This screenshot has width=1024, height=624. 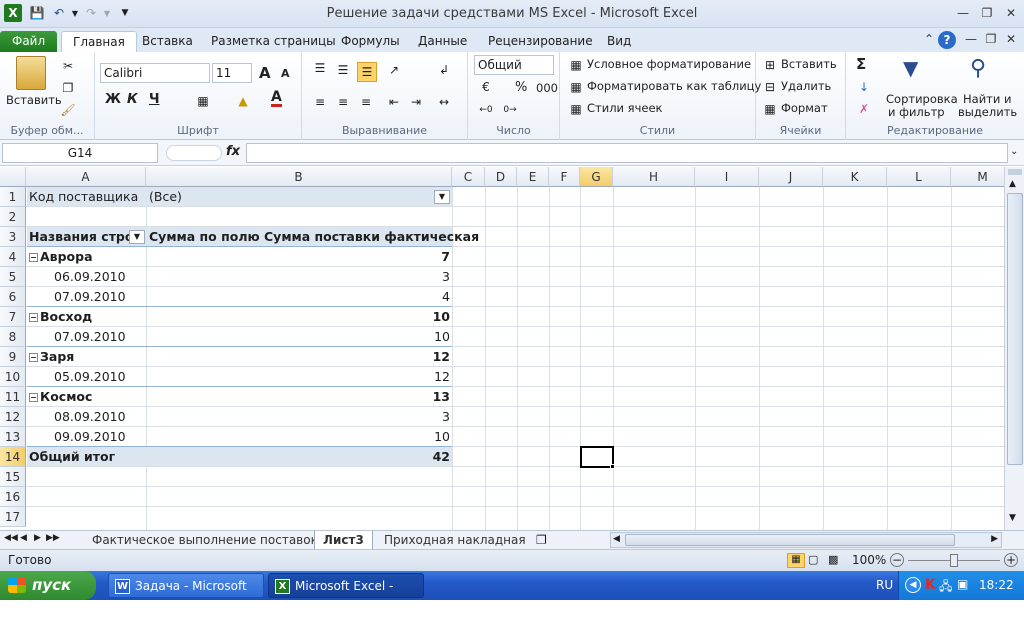 What do you see at coordinates (985, 71) in the screenshot?
I see `find-select-icon: ⚲` at bounding box center [985, 71].